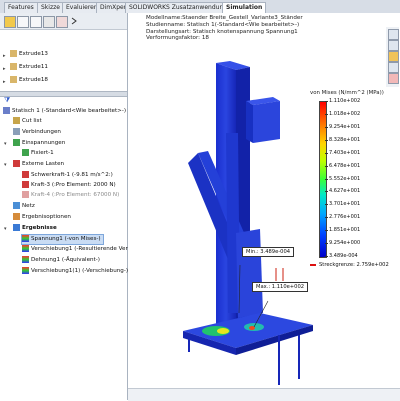  Describe the element at coordinates (345, 204) in the screenshot. I see `legend-value: 3.701e+001` at that location.